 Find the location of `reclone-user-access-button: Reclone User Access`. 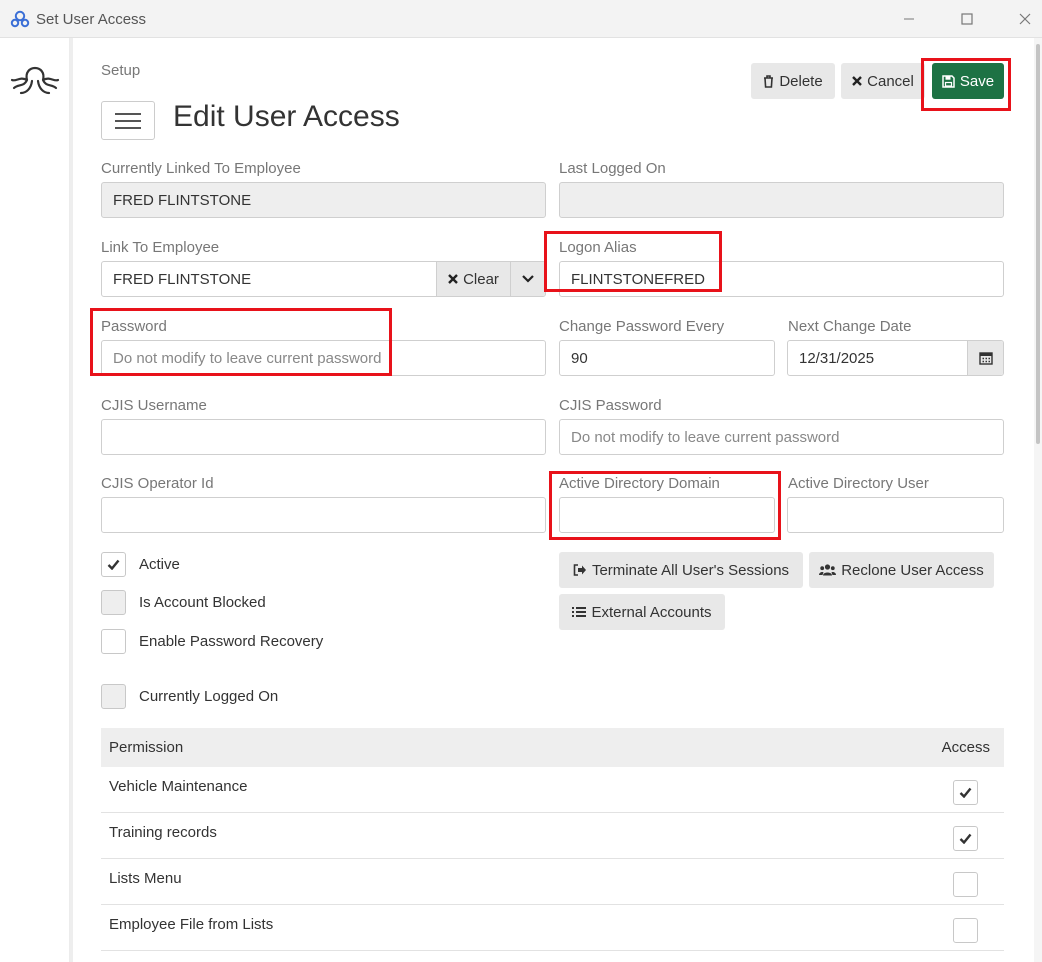

reclone-user-access-button: Reclone User Access is located at coordinates (901, 570).